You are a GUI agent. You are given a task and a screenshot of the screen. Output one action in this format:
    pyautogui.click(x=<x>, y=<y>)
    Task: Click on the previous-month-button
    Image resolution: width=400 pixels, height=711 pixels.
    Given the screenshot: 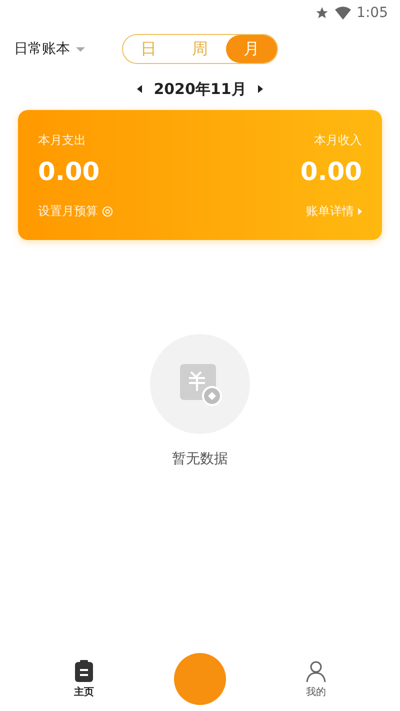 What is the action you would take?
    pyautogui.click(x=139, y=89)
    